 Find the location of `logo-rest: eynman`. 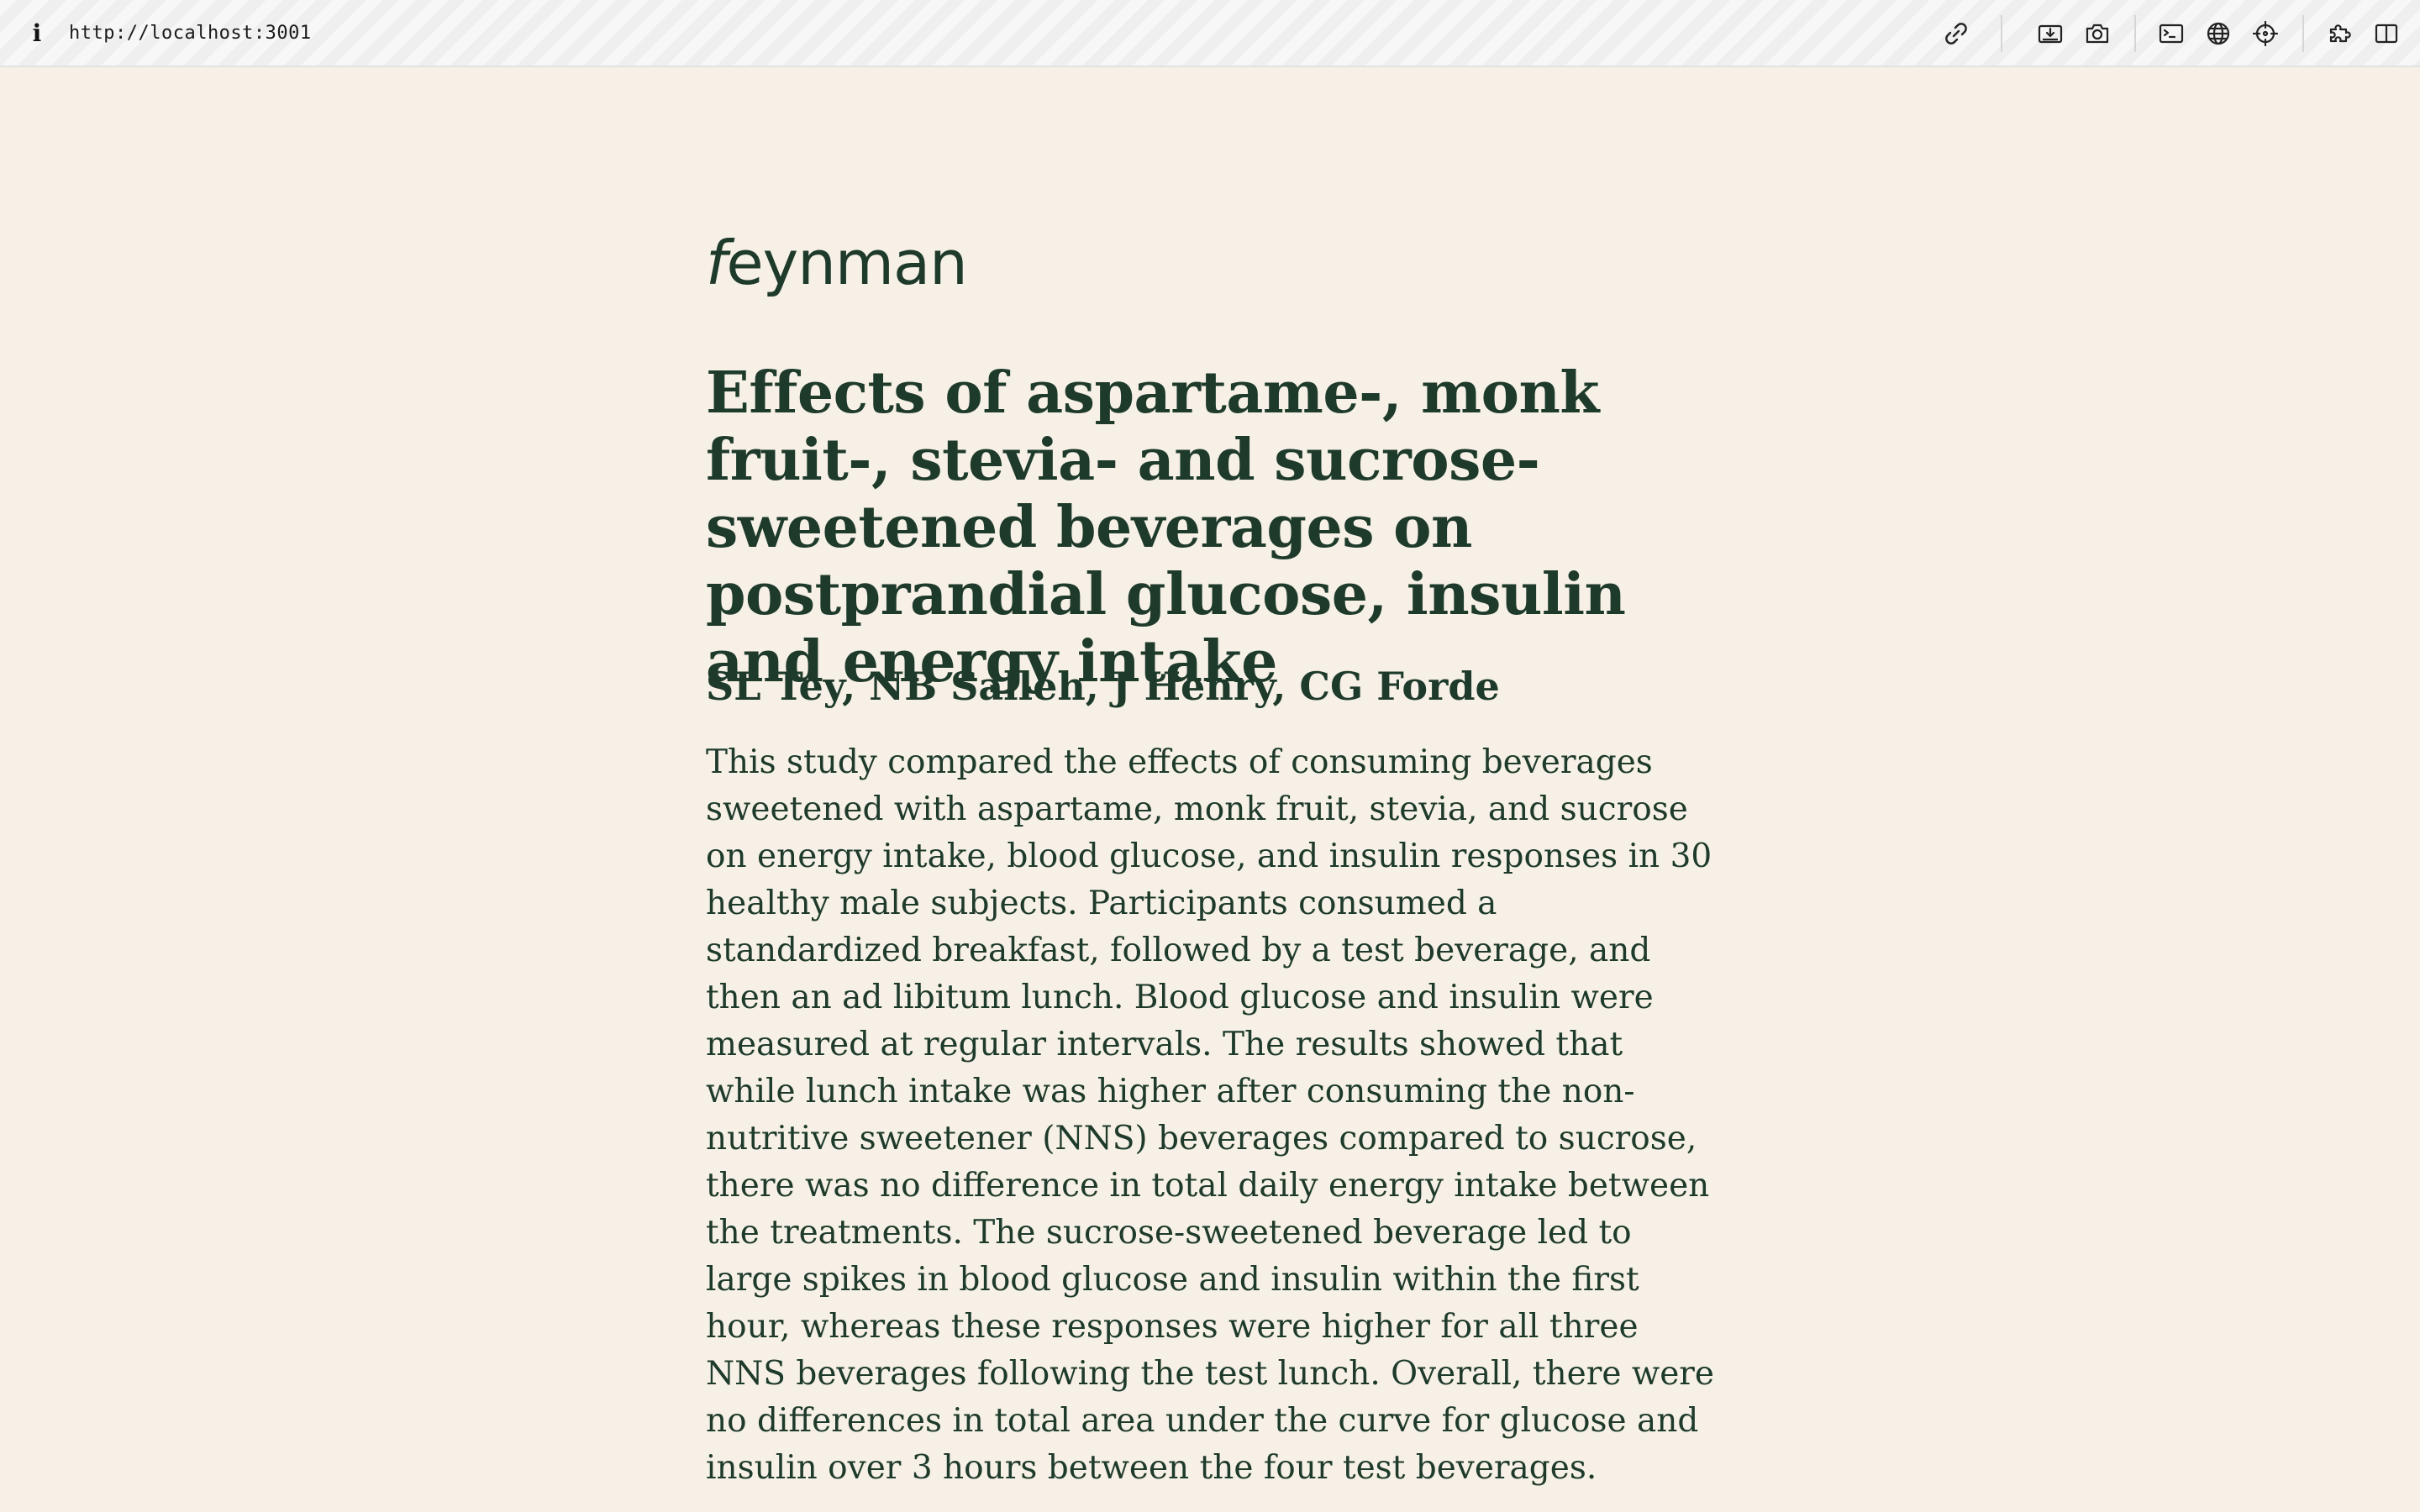

logo-rest: eynman is located at coordinates (846, 263).